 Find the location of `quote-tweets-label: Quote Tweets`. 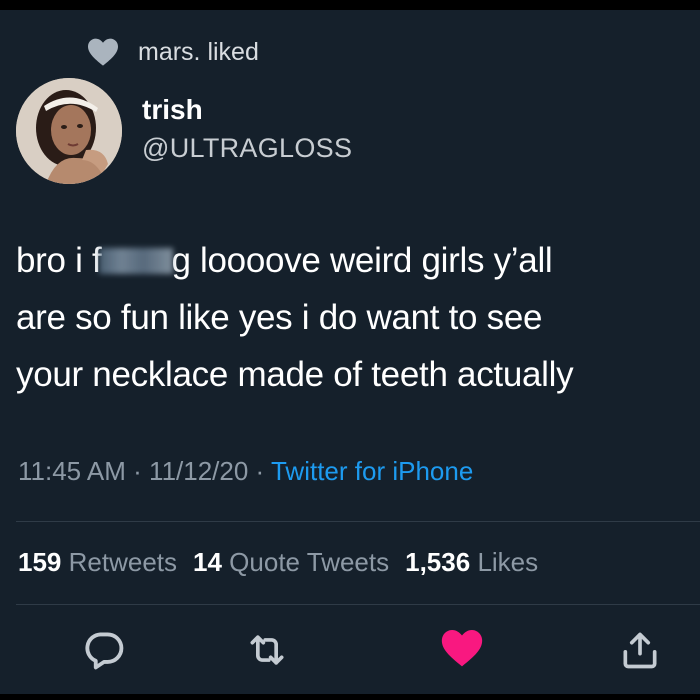

quote-tweets-label: Quote Tweets is located at coordinates (309, 562).